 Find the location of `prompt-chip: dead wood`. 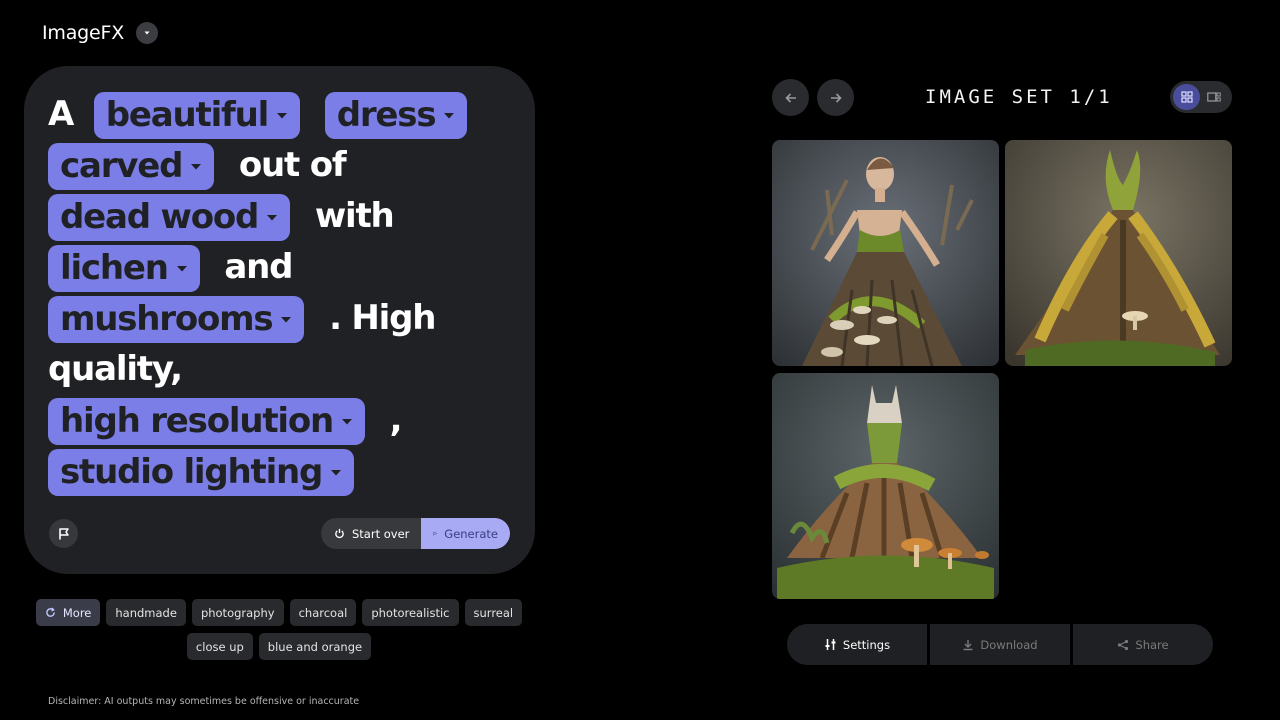

prompt-chip: dead wood is located at coordinates (169, 217).